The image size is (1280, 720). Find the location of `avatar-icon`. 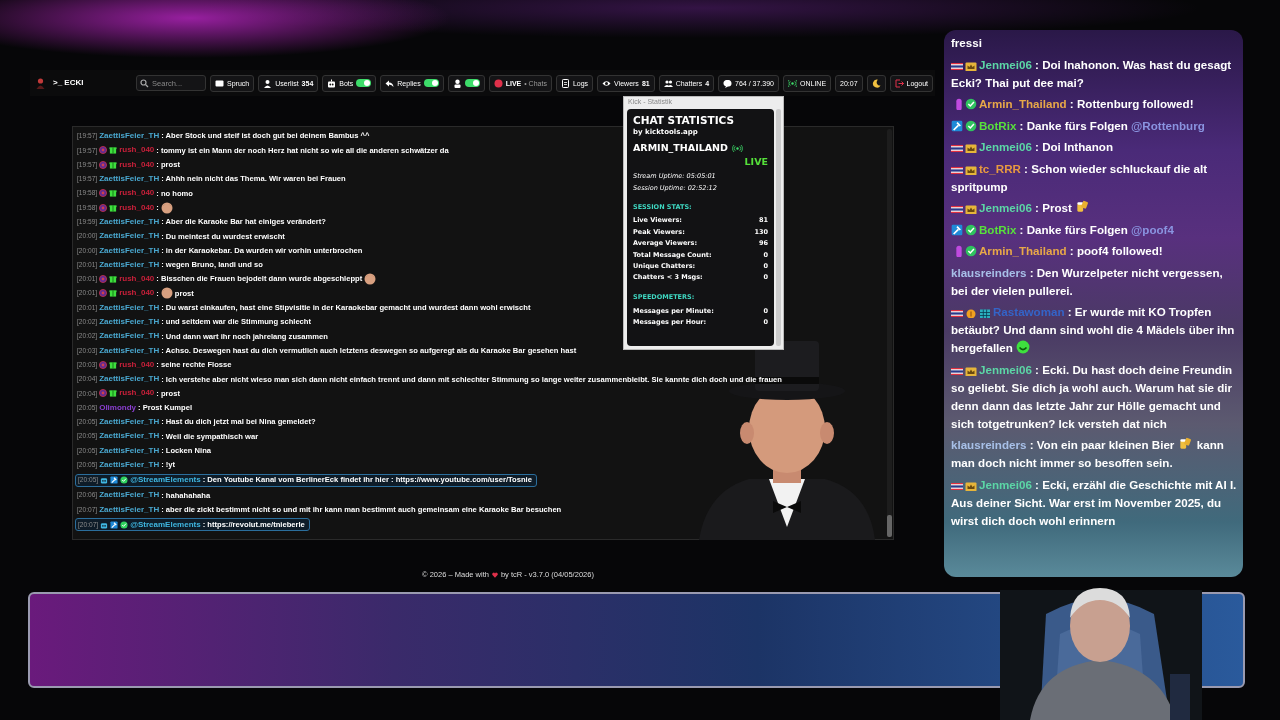

avatar-icon is located at coordinates (40, 83).